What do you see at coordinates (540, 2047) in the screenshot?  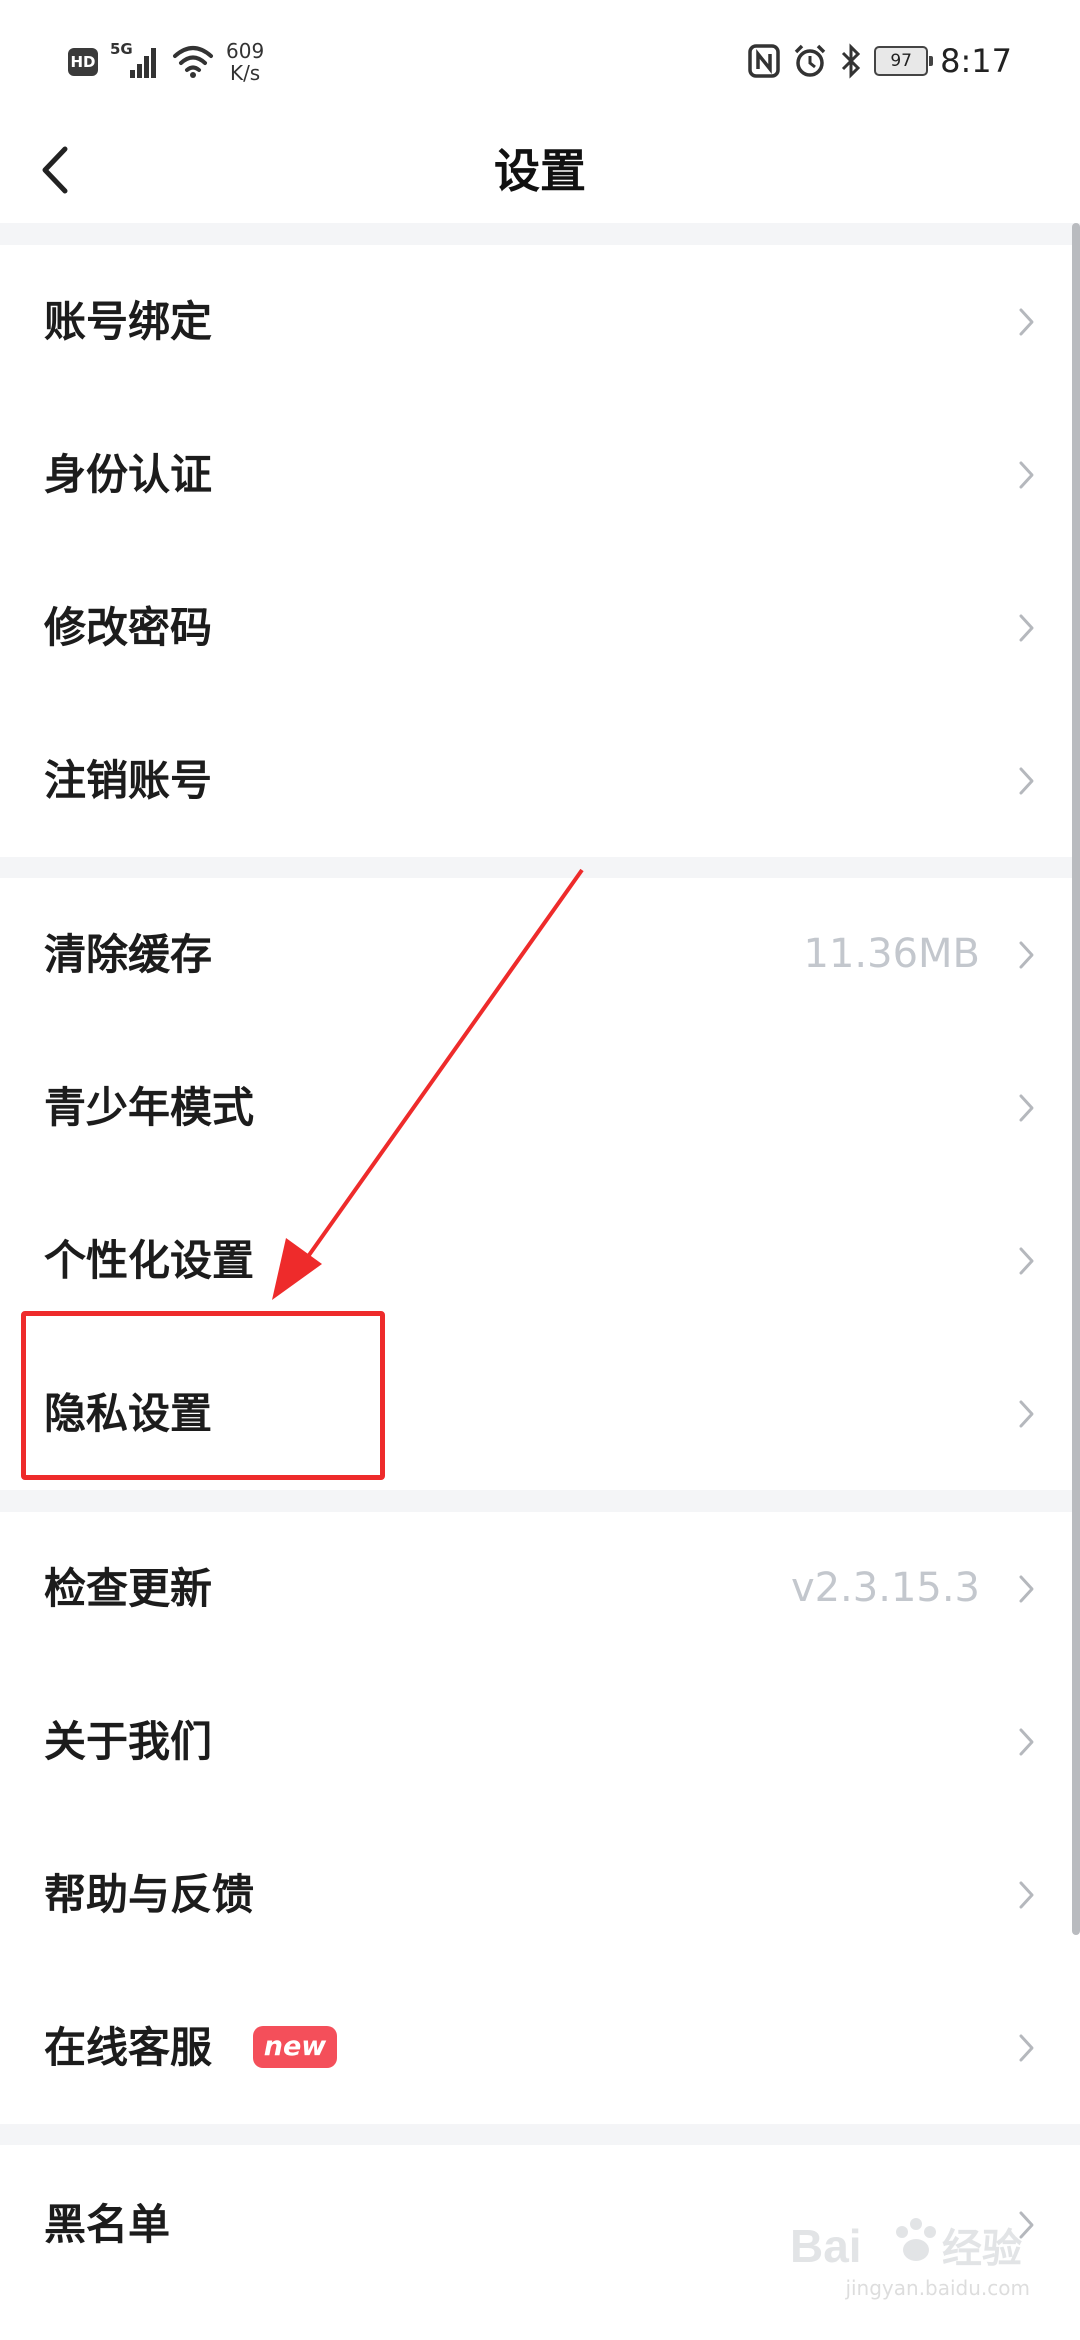 I see `settings-row-online-support: 在线客服 new` at bounding box center [540, 2047].